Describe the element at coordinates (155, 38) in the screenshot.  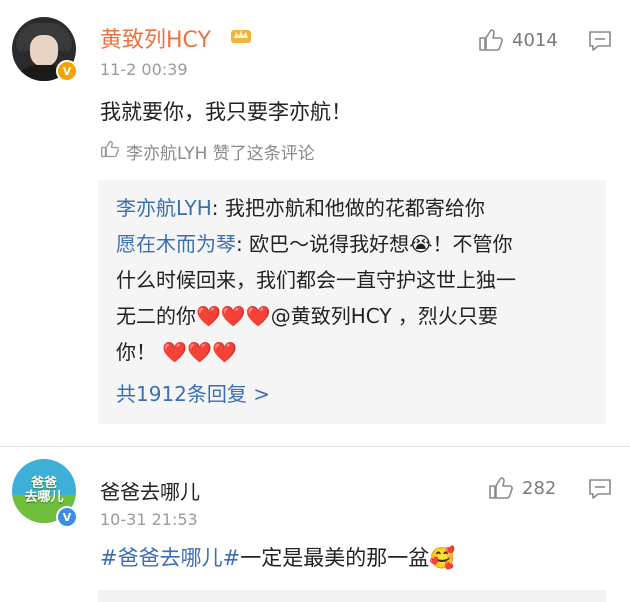
I see `username: 黄致列HCY` at that location.